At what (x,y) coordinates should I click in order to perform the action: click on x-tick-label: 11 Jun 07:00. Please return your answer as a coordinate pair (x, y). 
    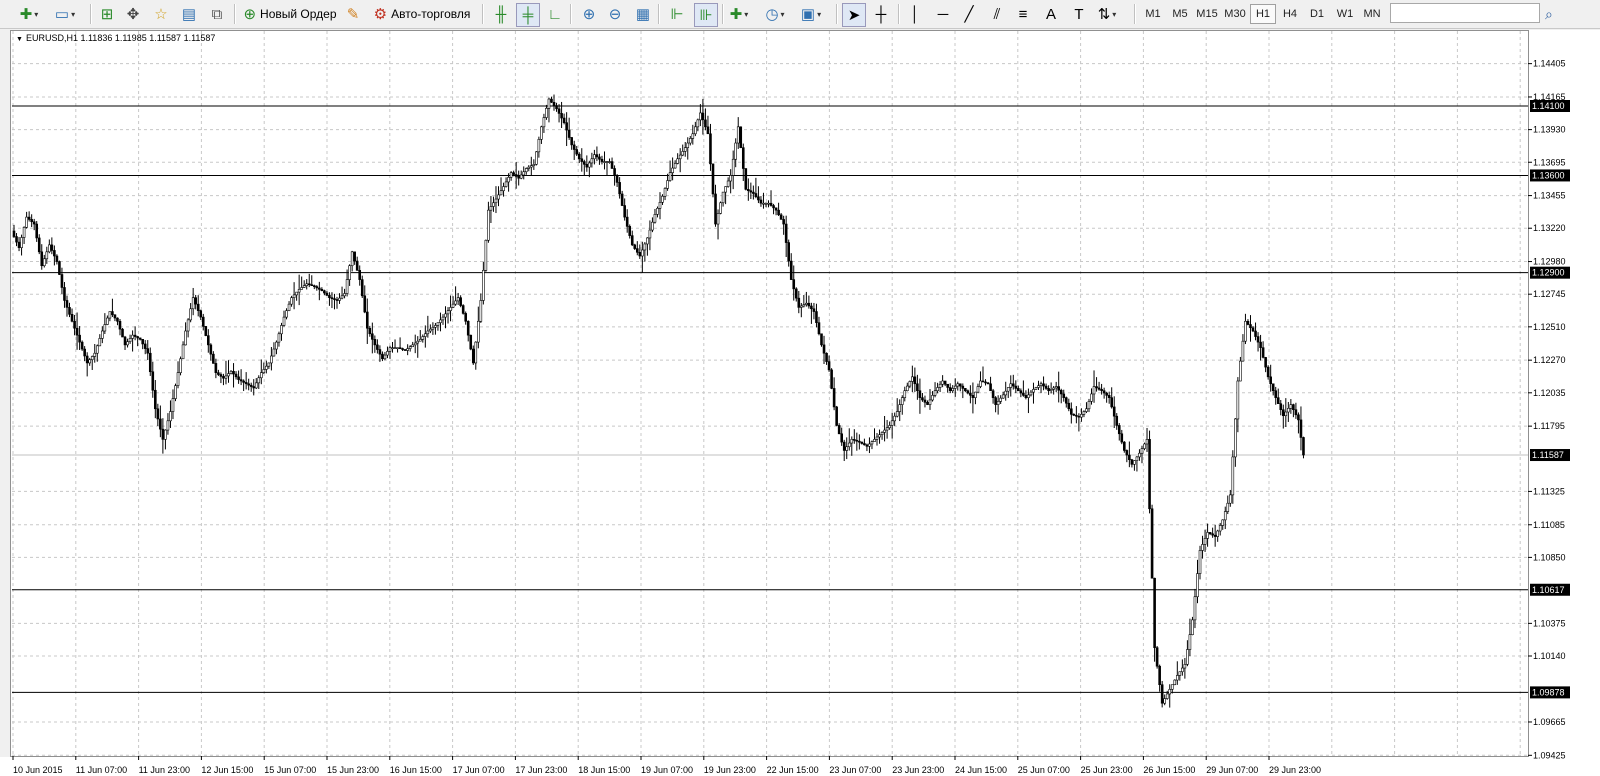
    Looking at the image, I should click on (101, 770).